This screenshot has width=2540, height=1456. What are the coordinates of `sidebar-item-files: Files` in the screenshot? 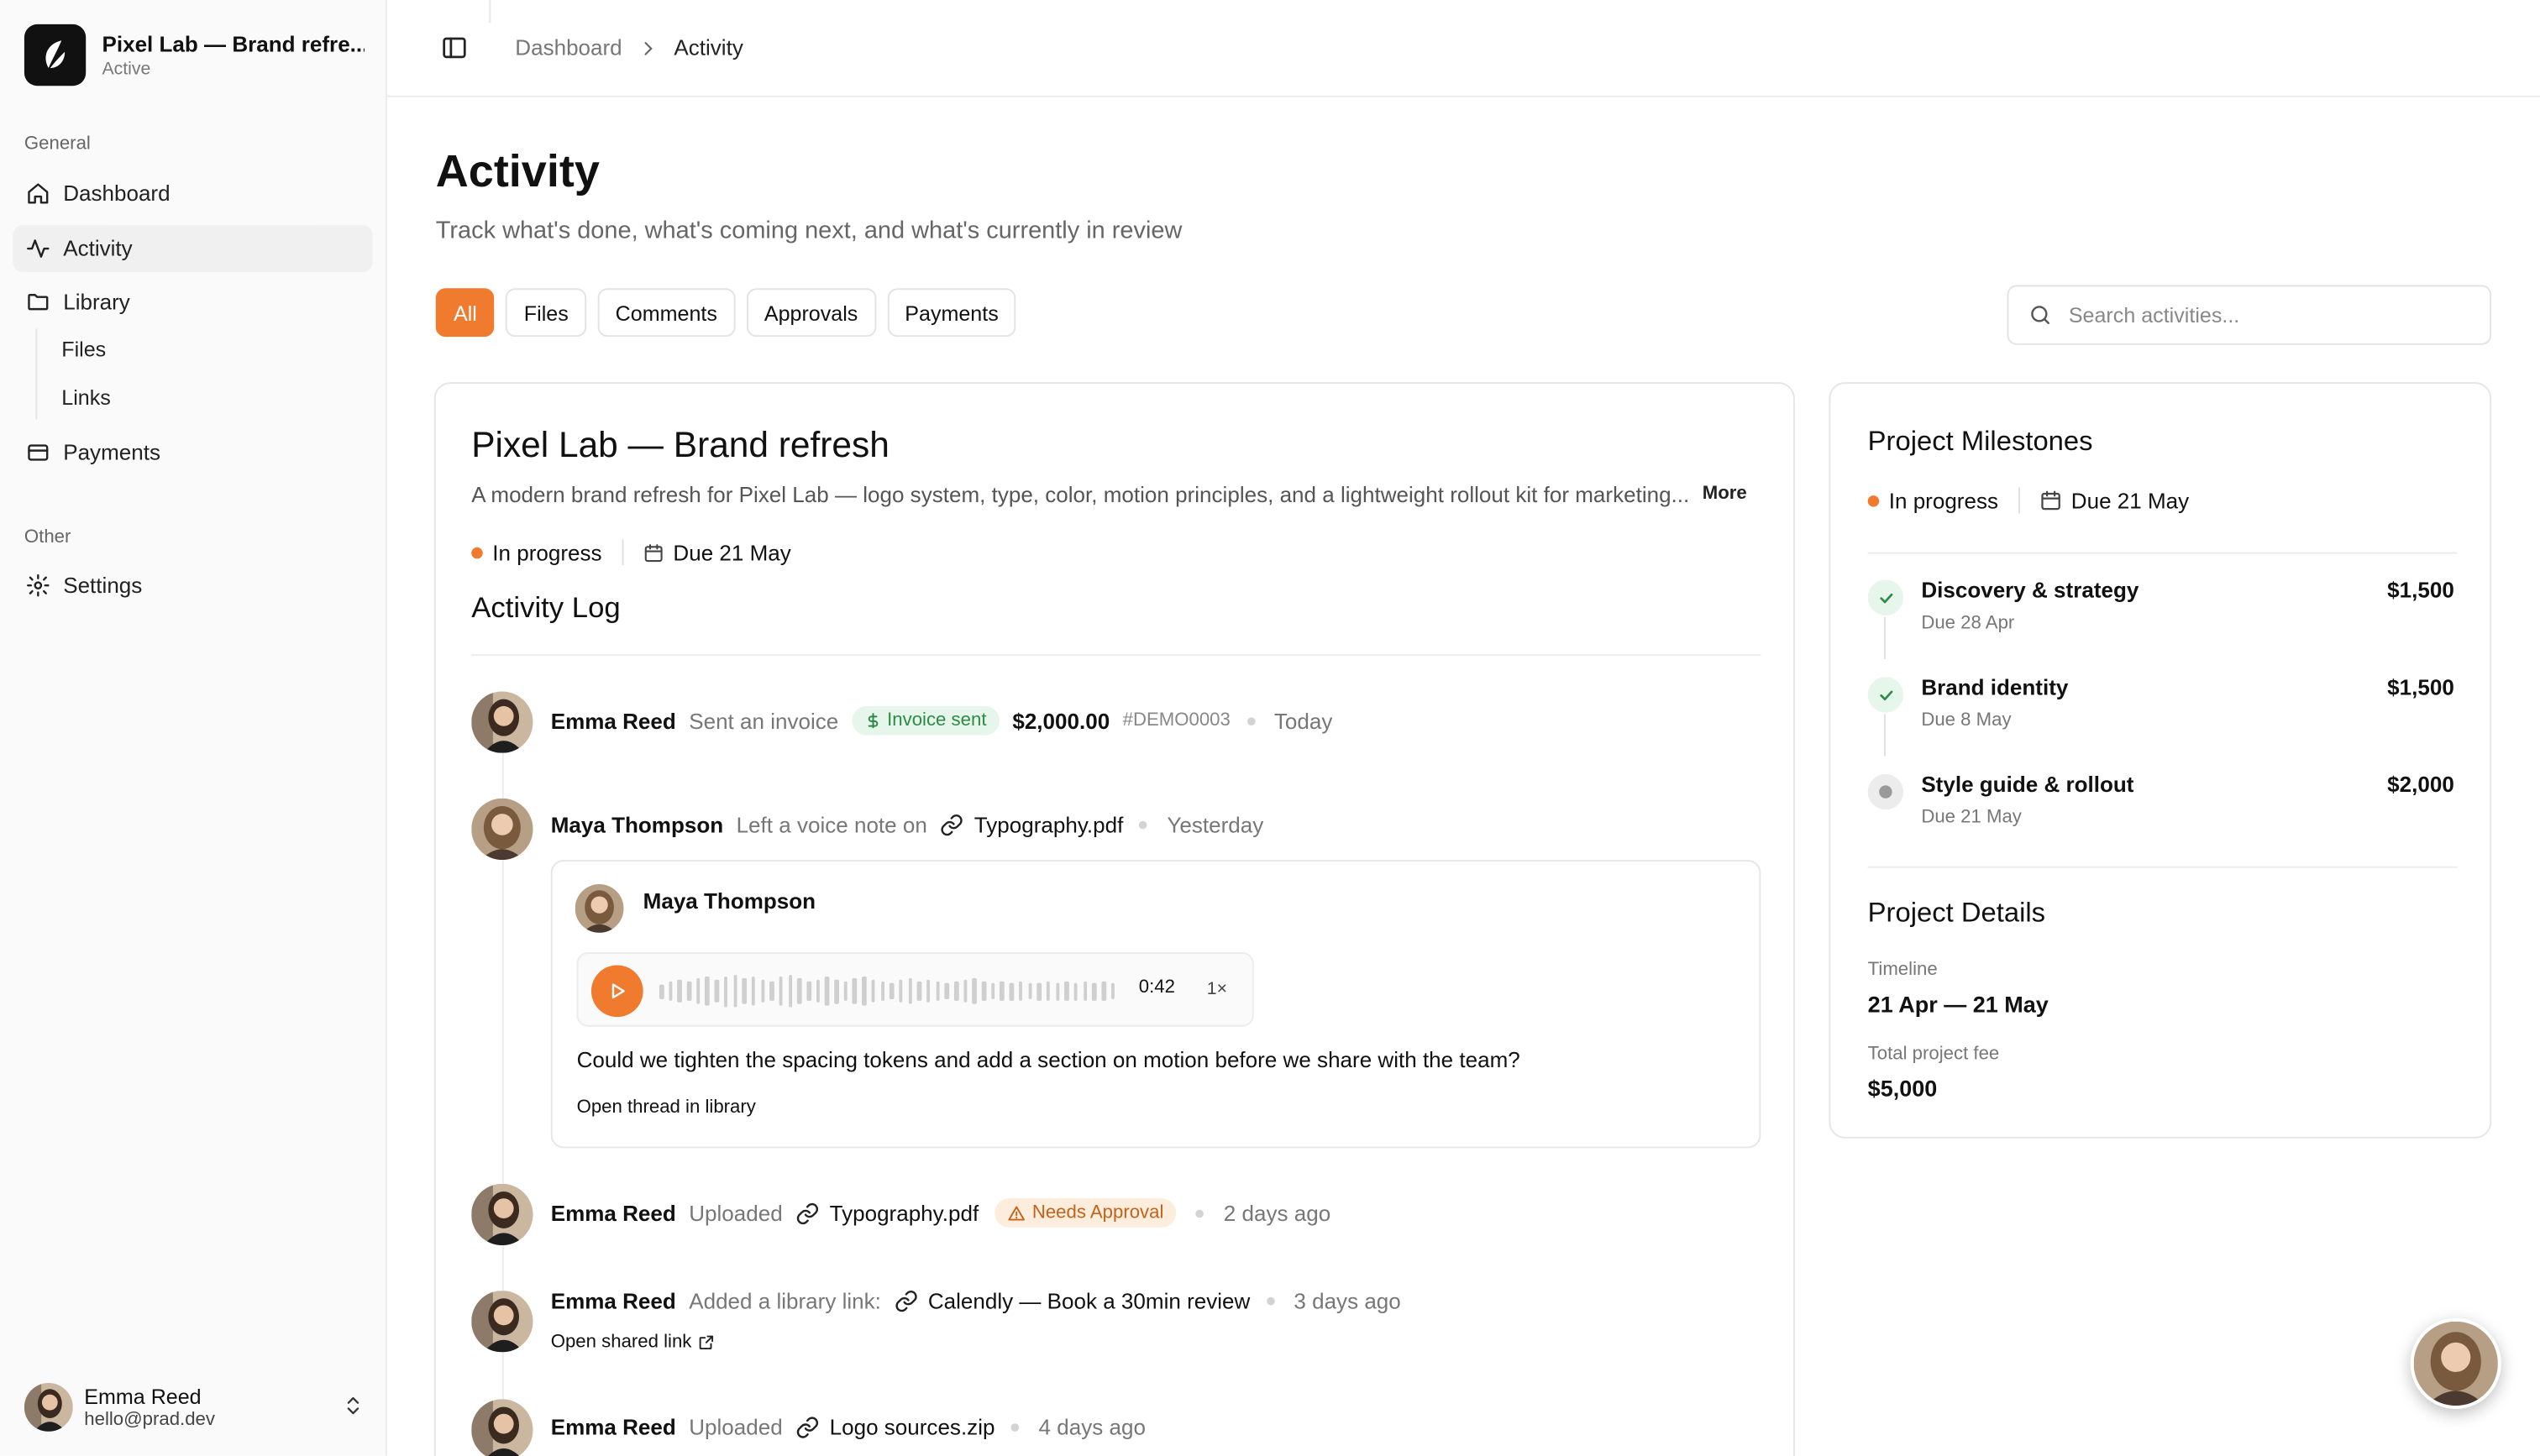 It's located at (83, 349).